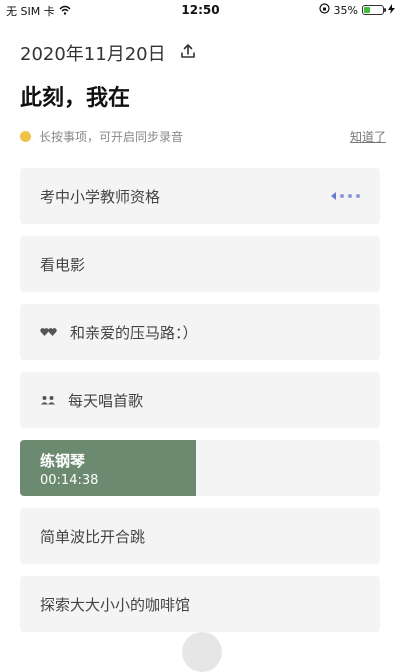 The width and height of the screenshot is (401, 672). I want to click on hint-row: 长按事项，可开启同步录音 知道了, so click(203, 136).